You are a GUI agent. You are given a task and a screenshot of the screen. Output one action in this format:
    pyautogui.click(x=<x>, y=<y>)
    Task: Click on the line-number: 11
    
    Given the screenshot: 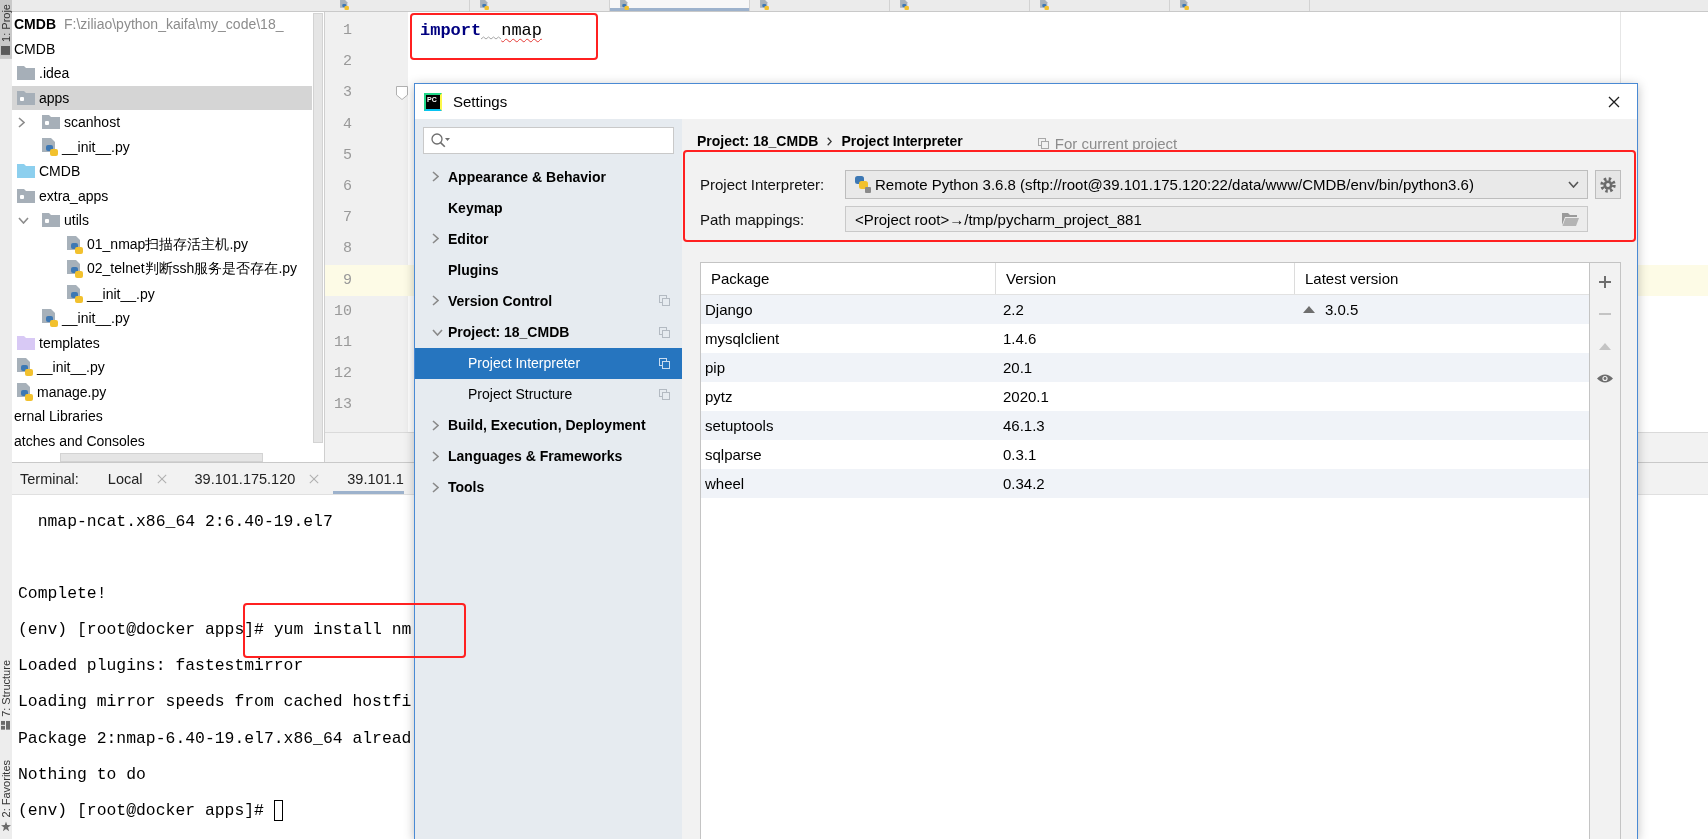 What is the action you would take?
    pyautogui.click(x=342, y=342)
    